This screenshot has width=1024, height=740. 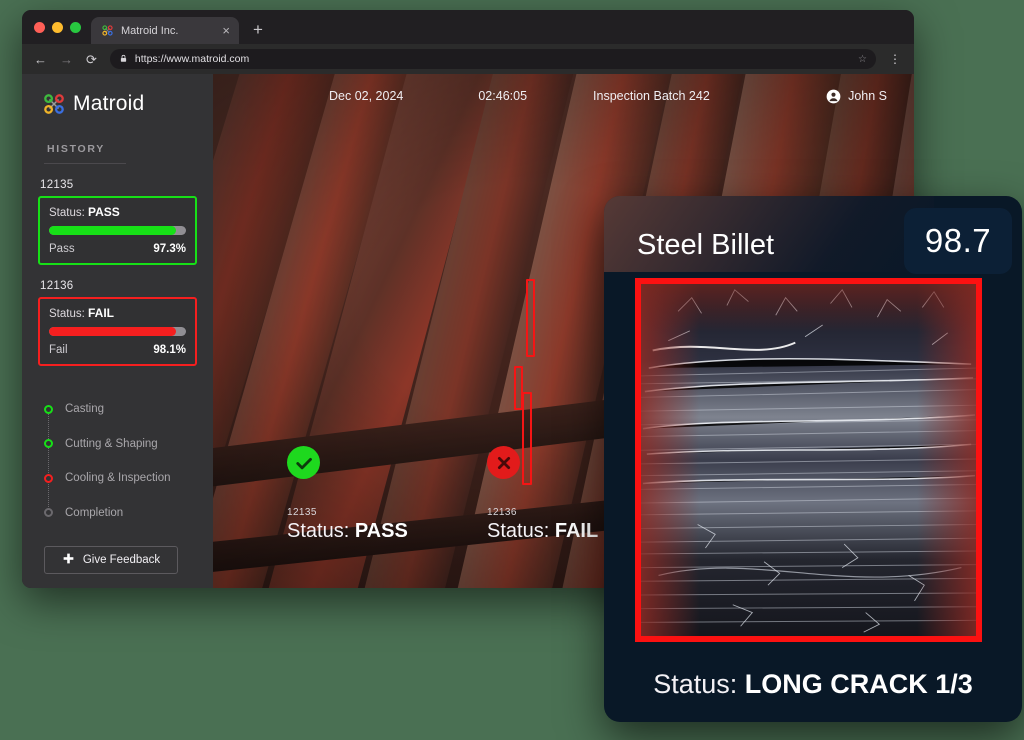 What do you see at coordinates (57, 27) in the screenshot?
I see `minimize-window-button` at bounding box center [57, 27].